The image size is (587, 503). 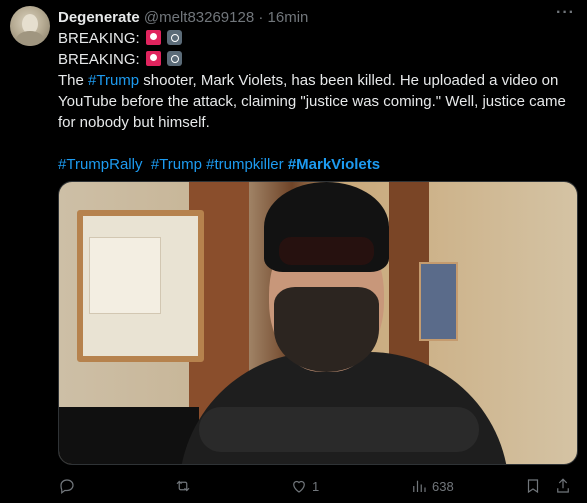 I want to click on avatar, so click(x=30, y=26).